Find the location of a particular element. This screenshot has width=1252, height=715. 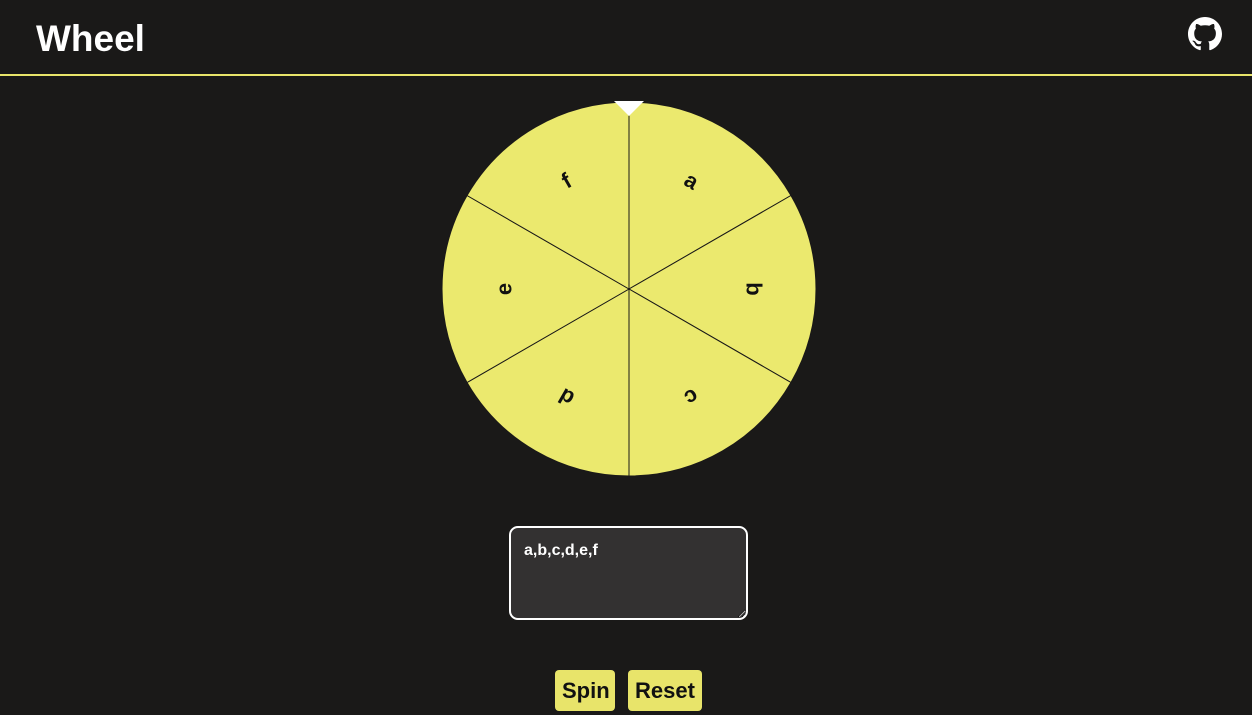

app-title: Wheel is located at coordinates (90, 38).